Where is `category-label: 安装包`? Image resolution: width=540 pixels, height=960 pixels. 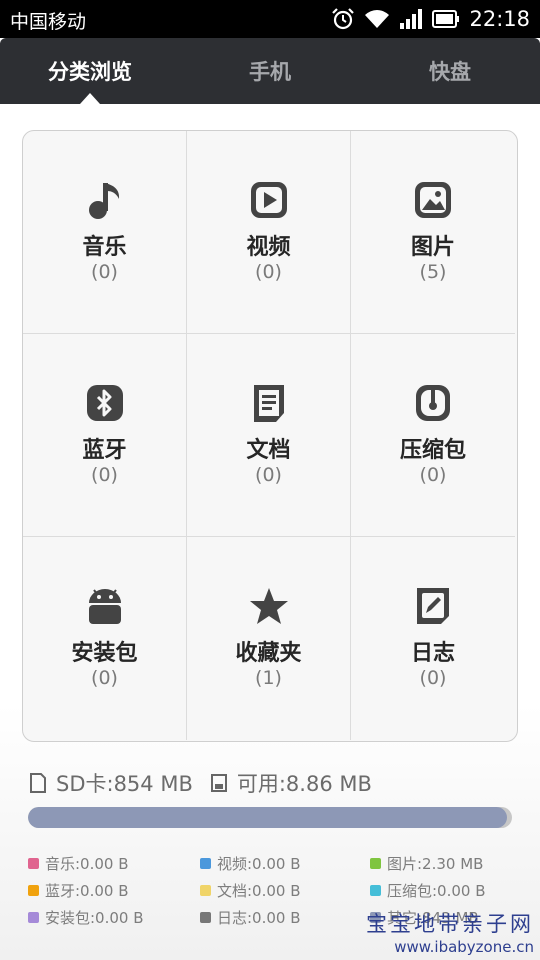
category-label: 安装包 is located at coordinates (104, 653).